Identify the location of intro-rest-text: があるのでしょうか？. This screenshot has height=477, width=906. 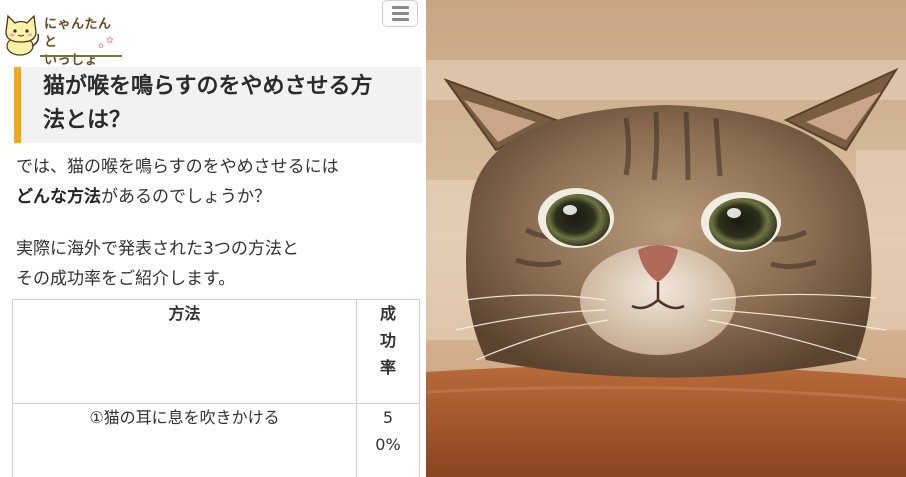
(186, 197).